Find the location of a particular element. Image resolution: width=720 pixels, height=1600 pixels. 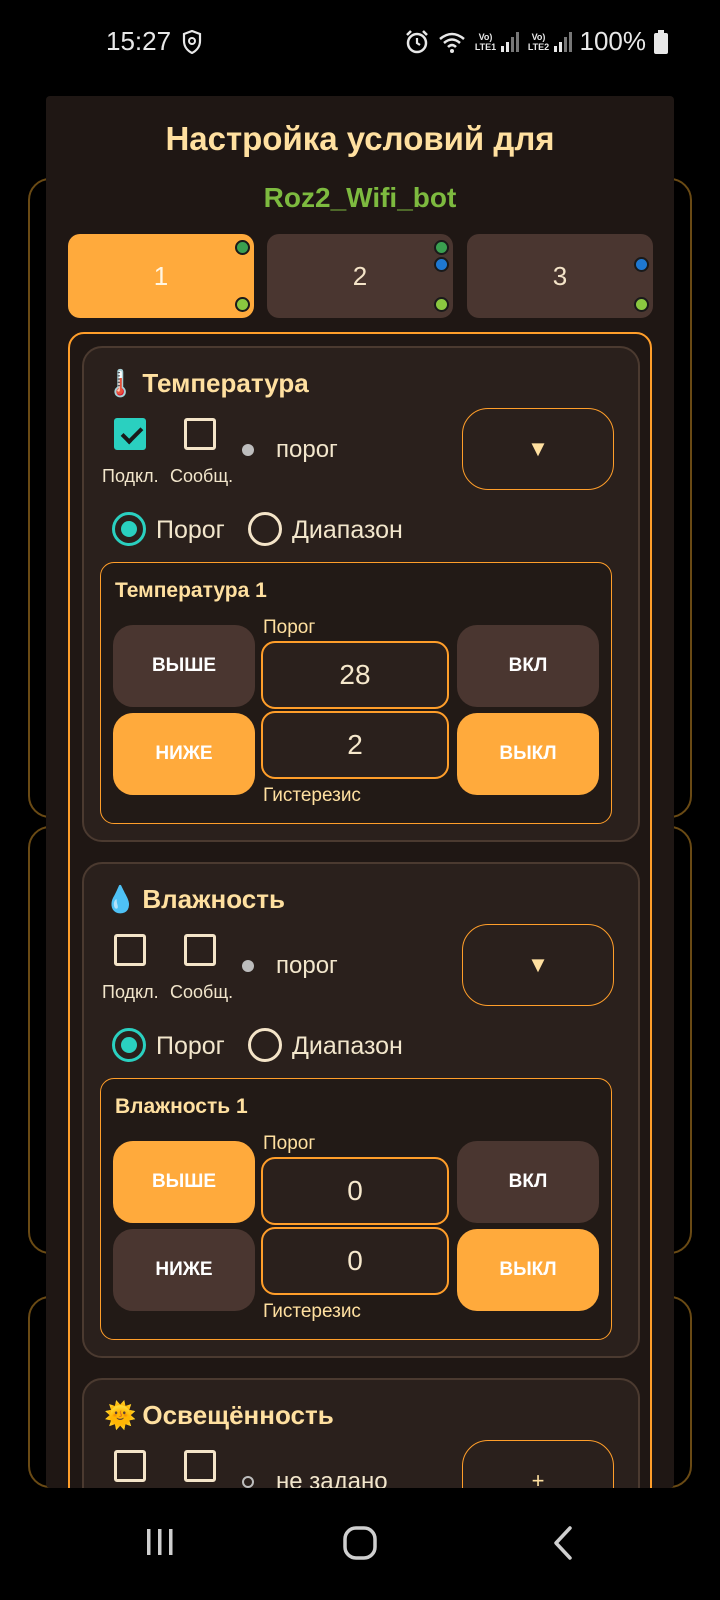

thermometer-icon: 🌡️ is located at coordinates (120, 383).